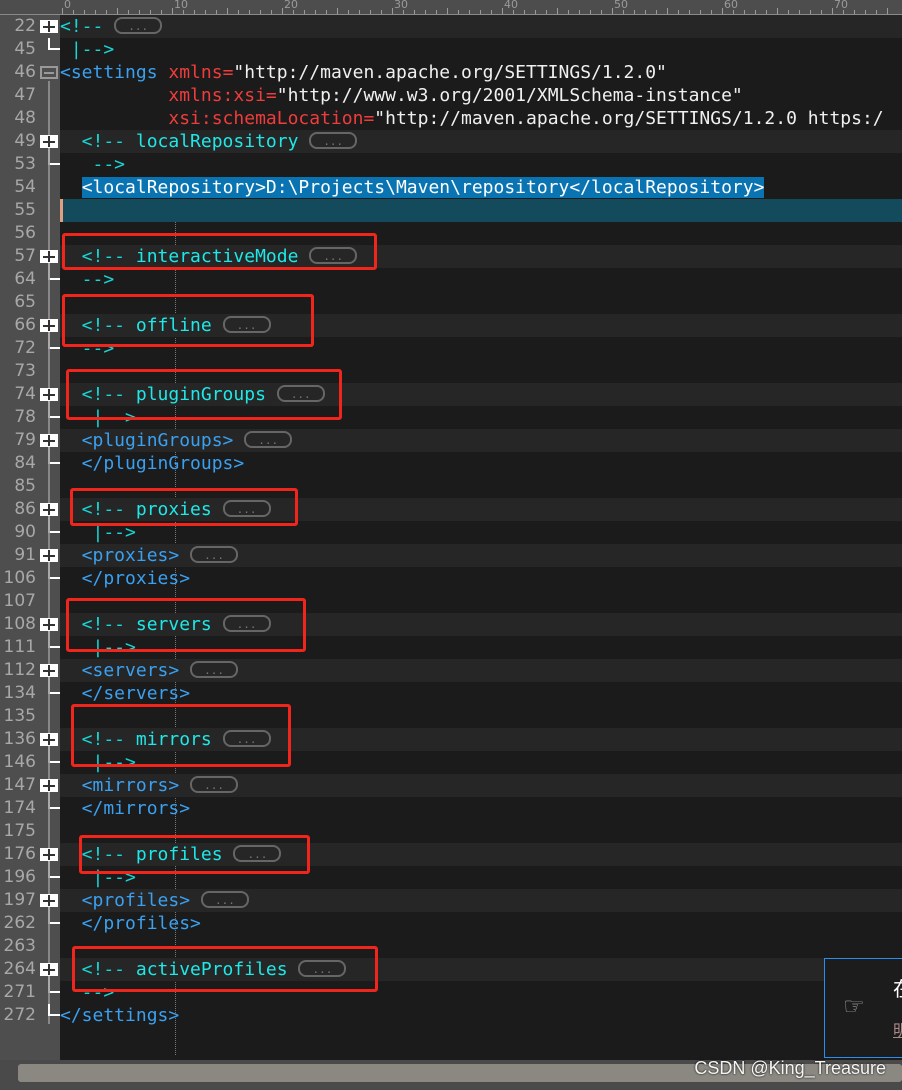  Describe the element at coordinates (152, 440) in the screenshot. I see `code-token: <pluginGroups>` at that location.